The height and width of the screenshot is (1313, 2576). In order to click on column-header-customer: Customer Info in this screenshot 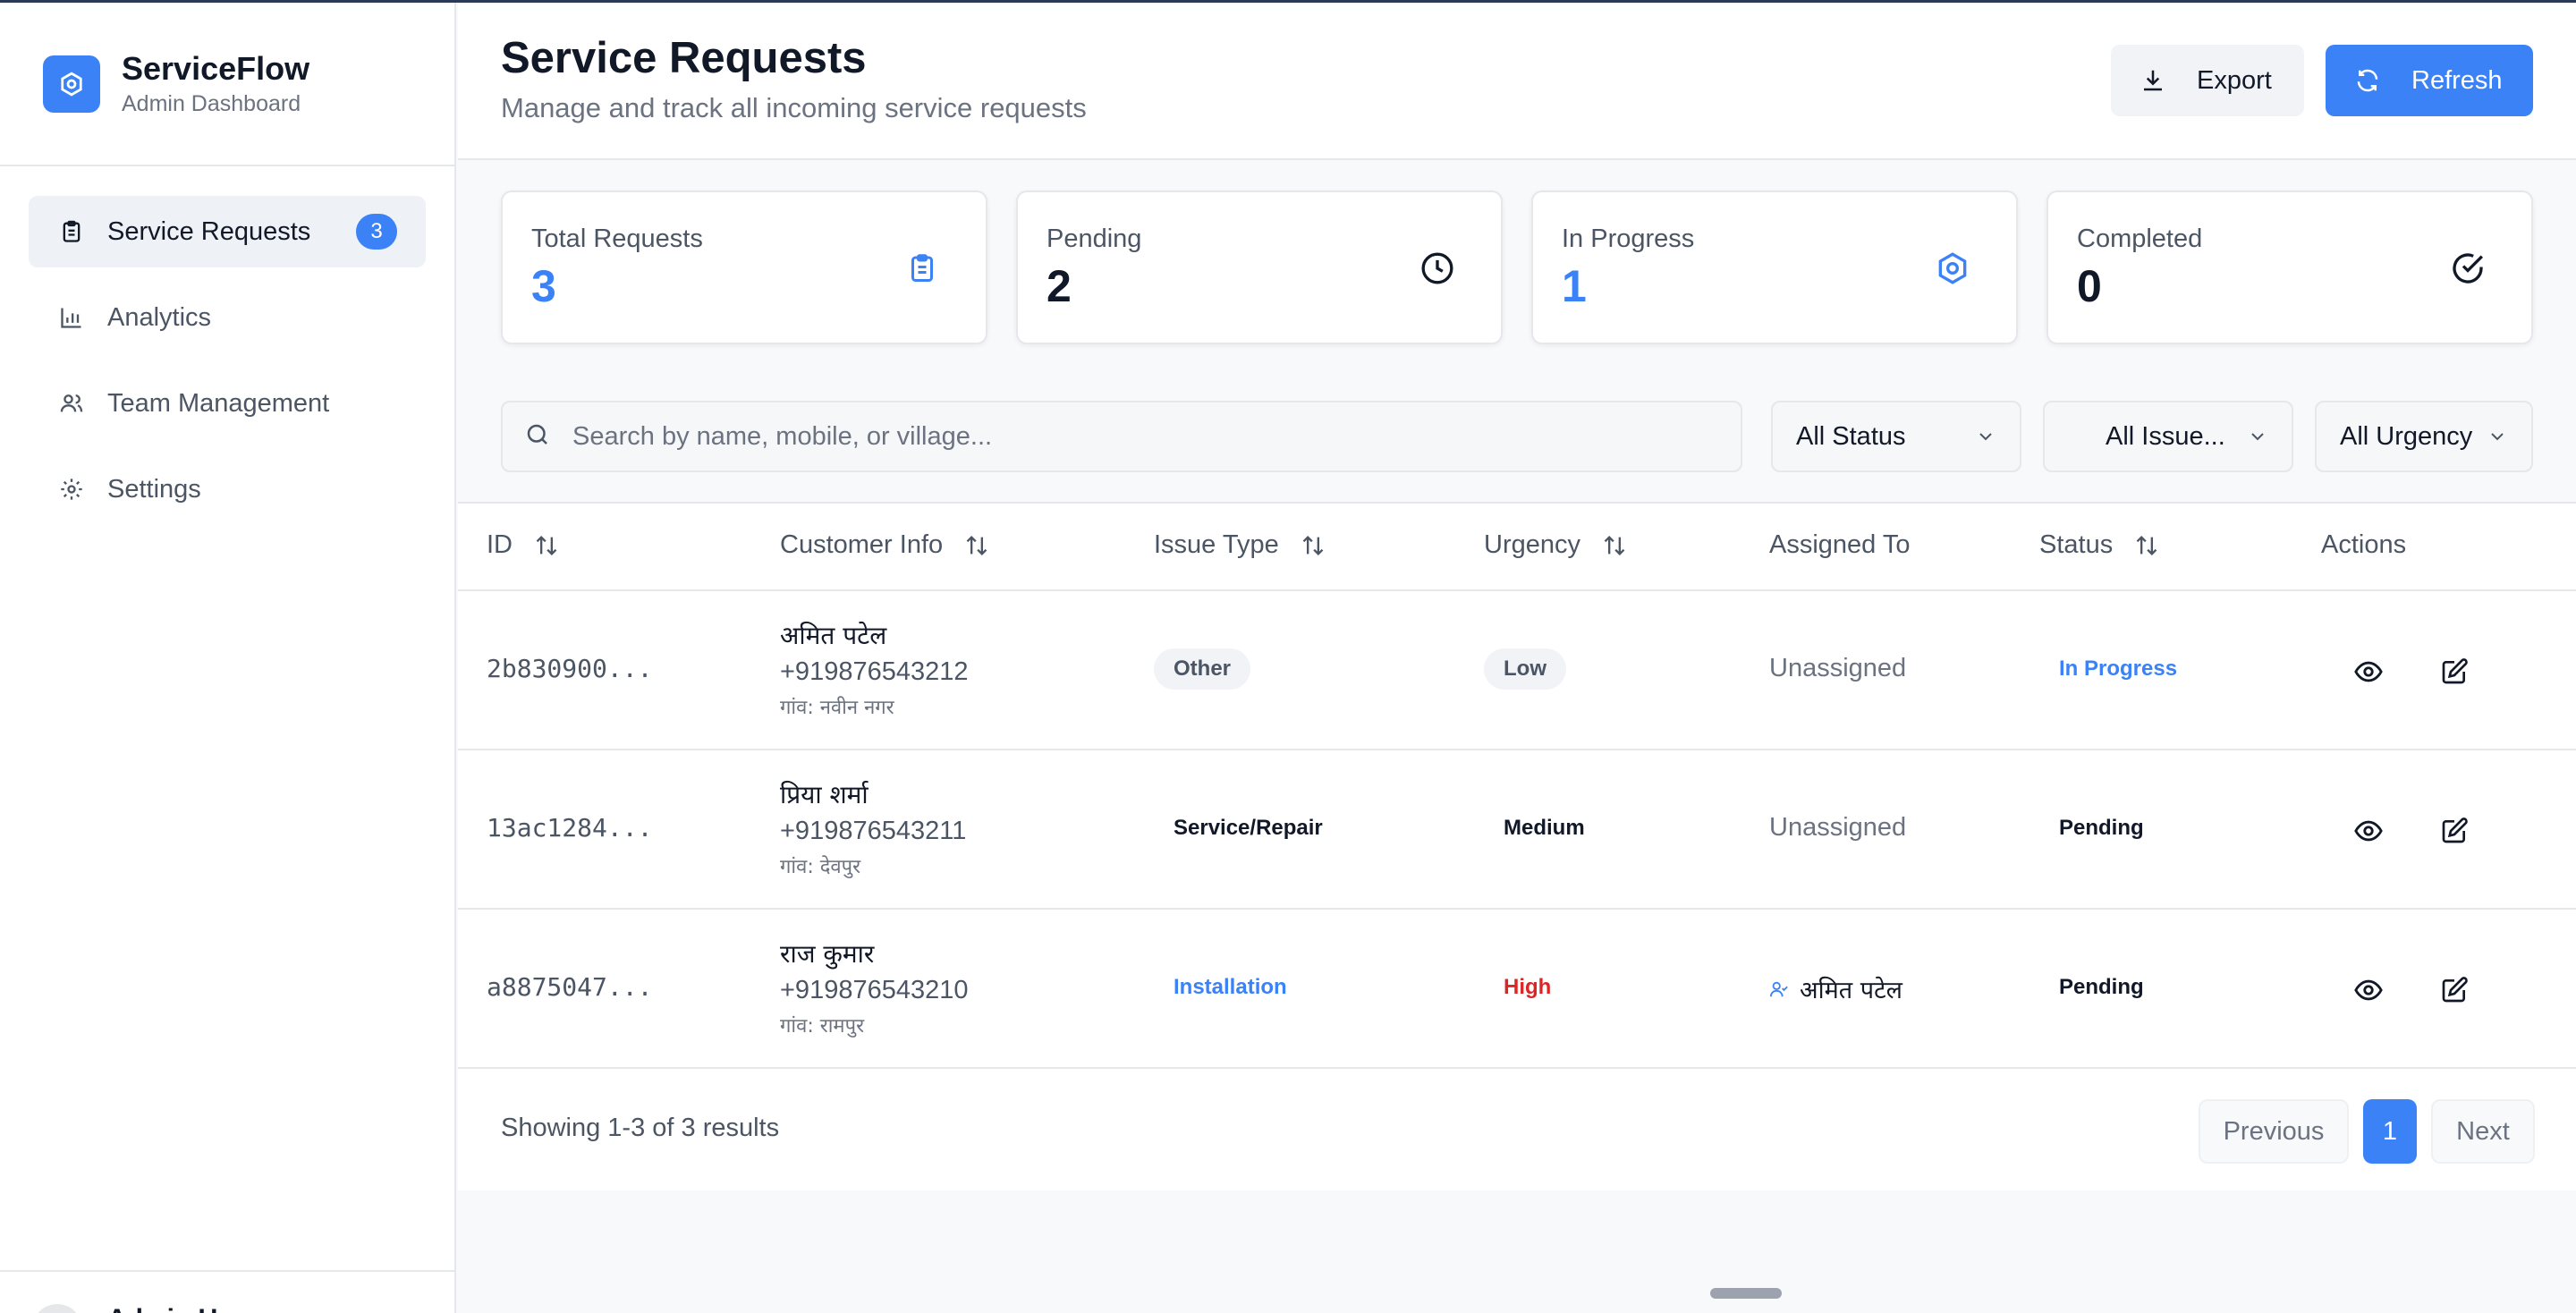, I will do `click(885, 545)`.